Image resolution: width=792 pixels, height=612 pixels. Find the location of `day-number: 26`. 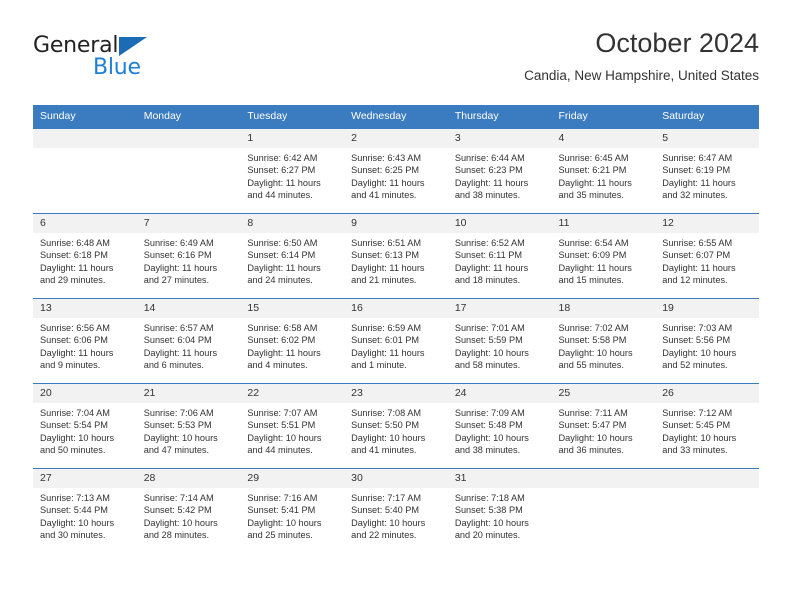

day-number: 26 is located at coordinates (707, 393).